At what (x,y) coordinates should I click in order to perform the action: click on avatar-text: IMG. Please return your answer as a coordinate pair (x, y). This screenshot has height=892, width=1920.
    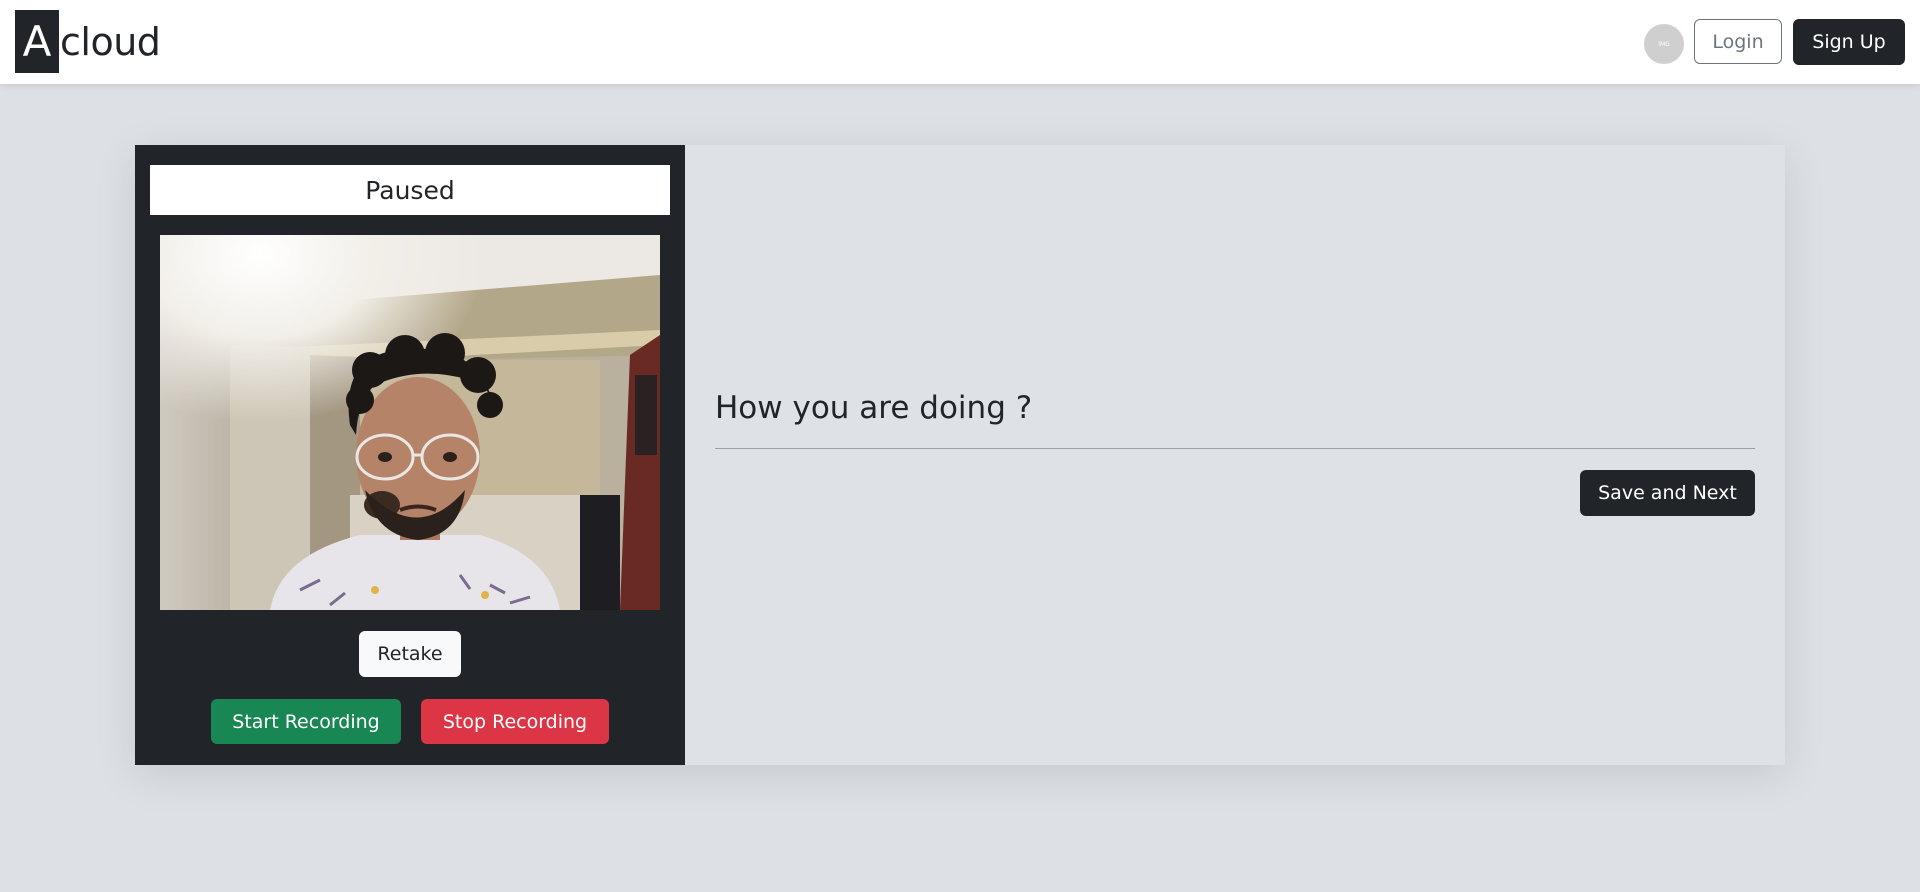
    Looking at the image, I should click on (1664, 44).